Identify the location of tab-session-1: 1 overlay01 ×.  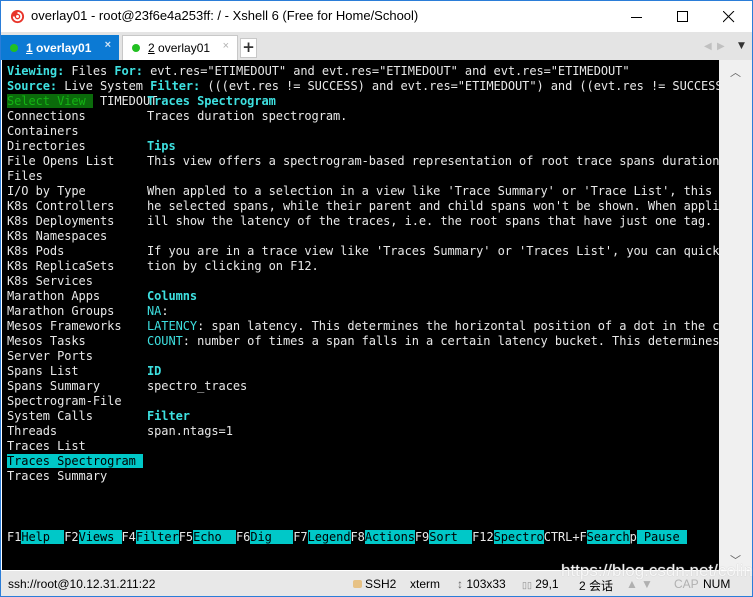
(60, 47).